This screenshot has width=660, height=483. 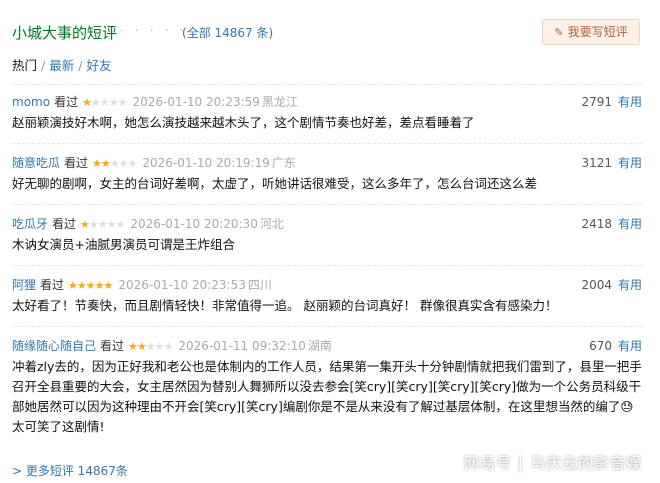 I want to click on vote-box: 2004 有用, so click(x=611, y=285).